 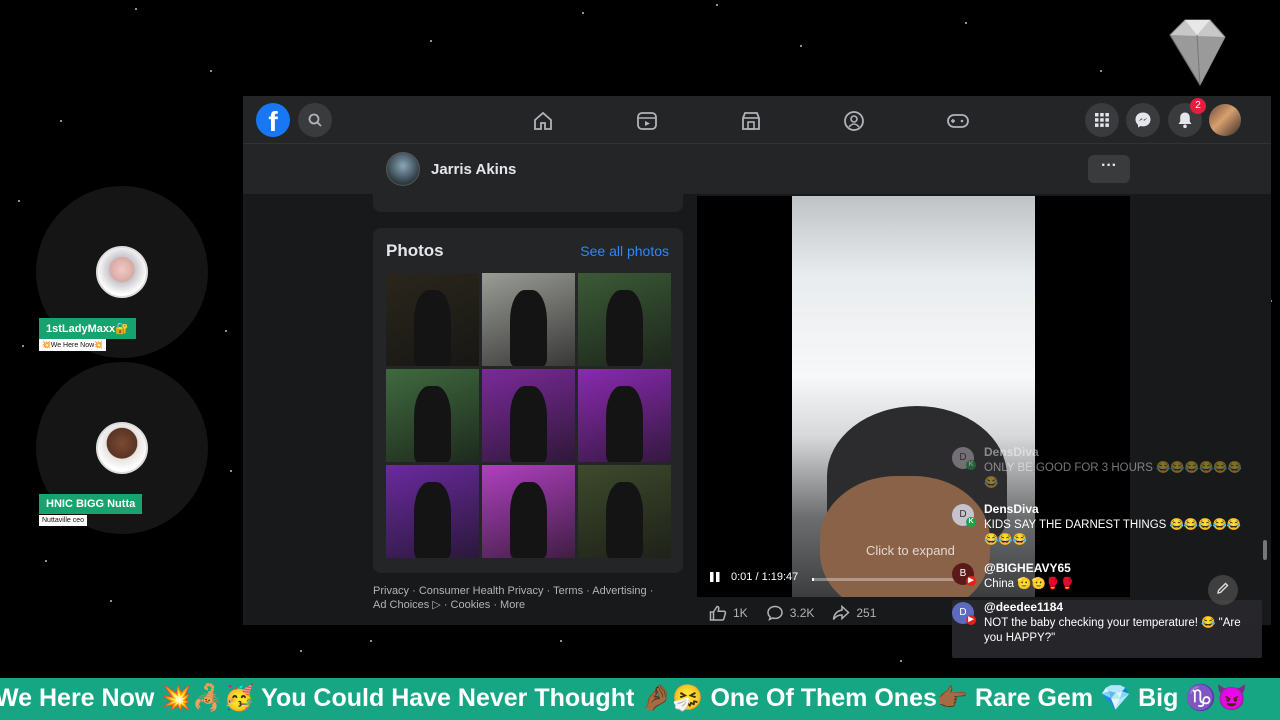 I want to click on chat-scrollbar, so click(x=1265, y=550).